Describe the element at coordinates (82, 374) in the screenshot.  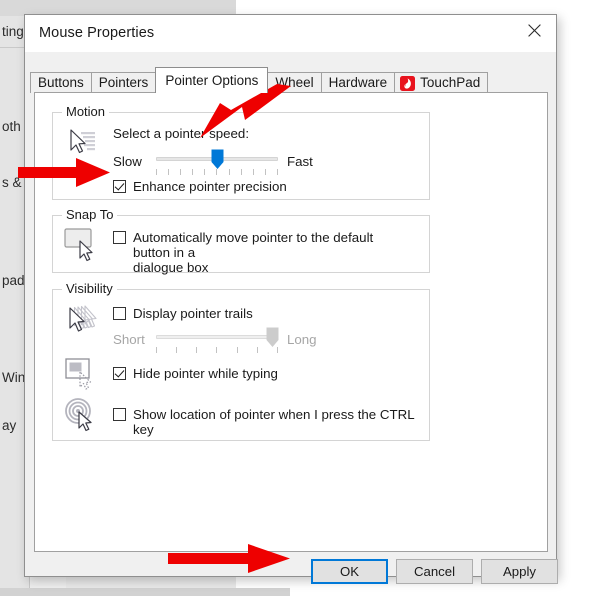
I see `hide-pointer-icon` at that location.